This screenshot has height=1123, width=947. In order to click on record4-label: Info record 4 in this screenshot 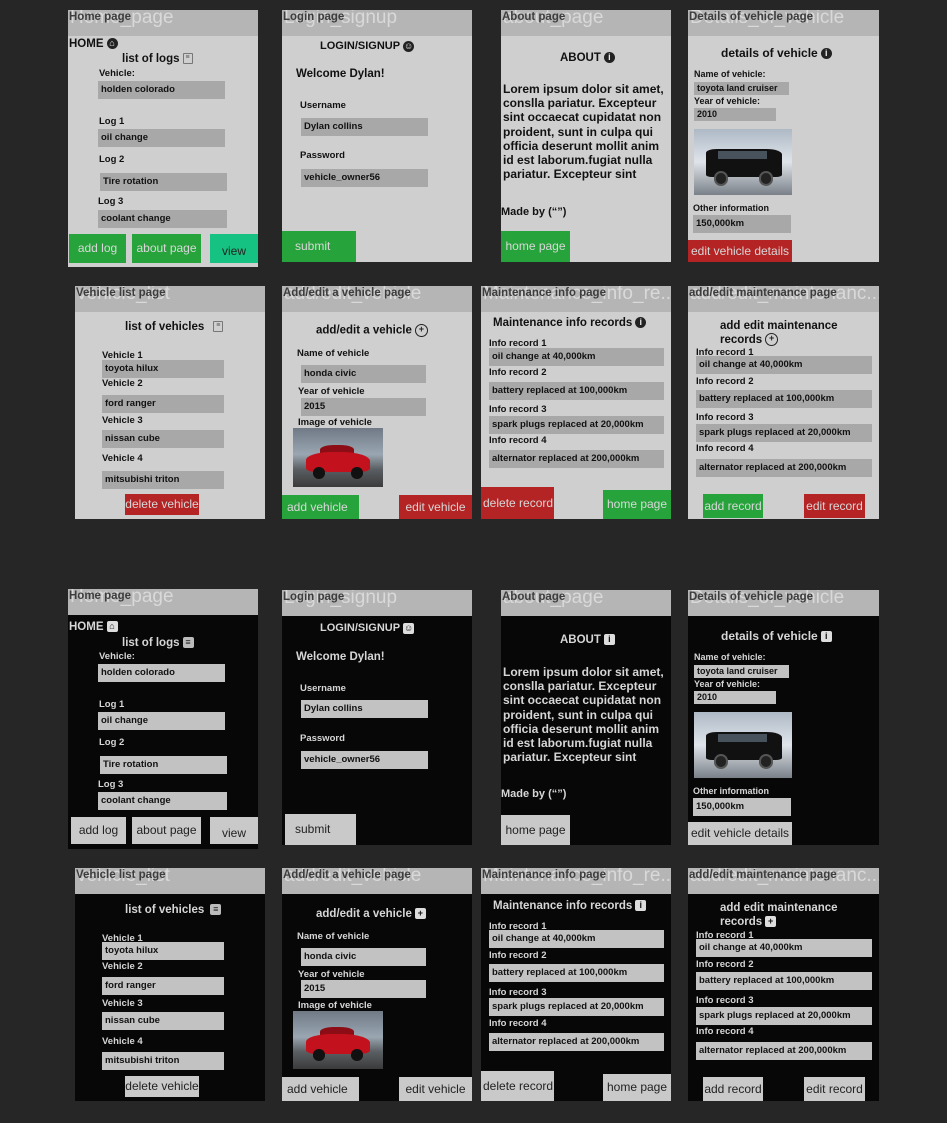, I will do `click(518, 440)`.